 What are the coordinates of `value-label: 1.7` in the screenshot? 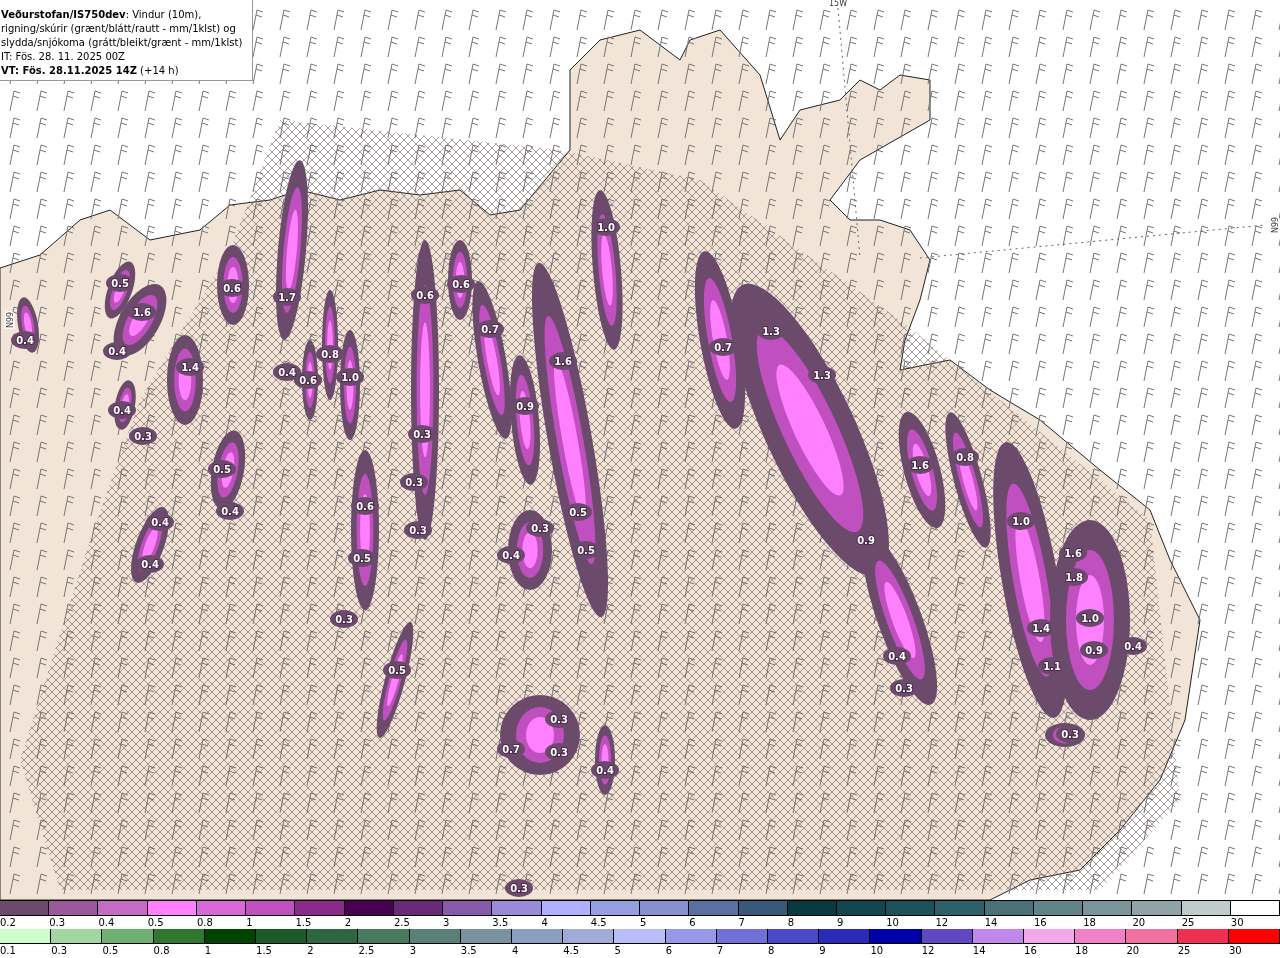 It's located at (287, 297).